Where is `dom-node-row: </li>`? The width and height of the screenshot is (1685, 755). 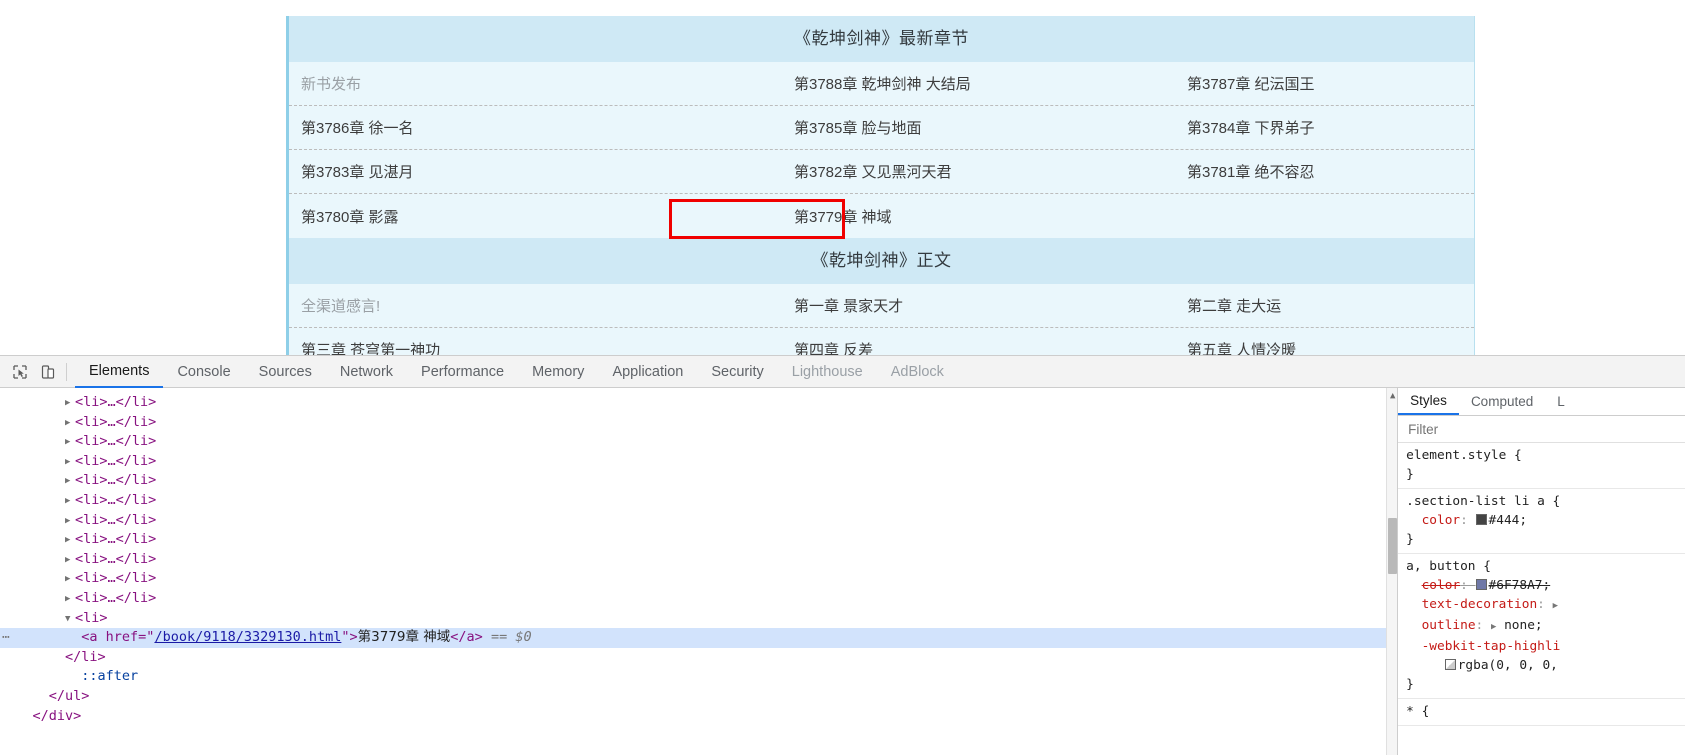 dom-node-row: </li> is located at coordinates (698, 658).